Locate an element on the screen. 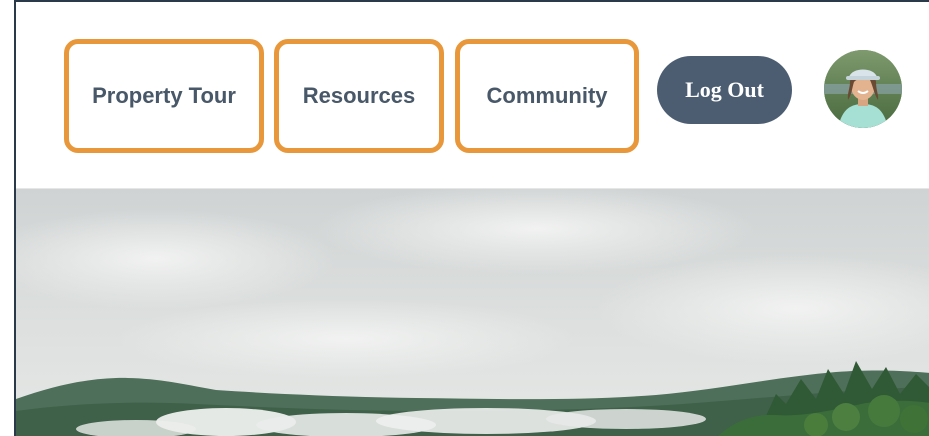  logout-button: Log Out is located at coordinates (724, 90).